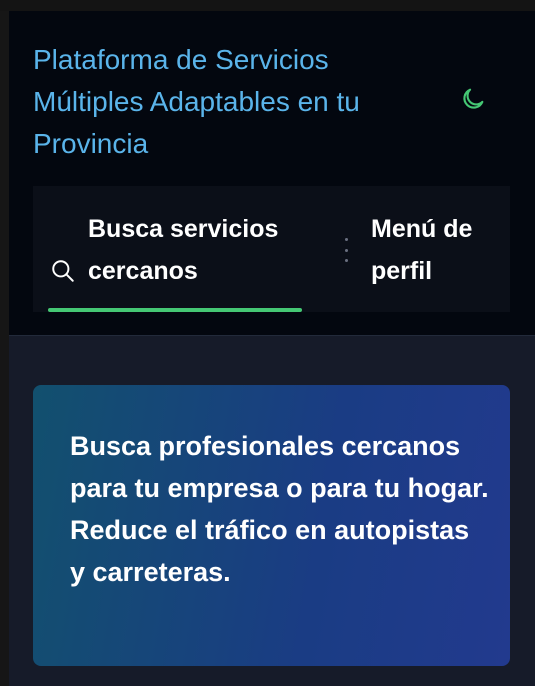  Describe the element at coordinates (175, 310) in the screenshot. I see `active-tab-indicator` at that location.